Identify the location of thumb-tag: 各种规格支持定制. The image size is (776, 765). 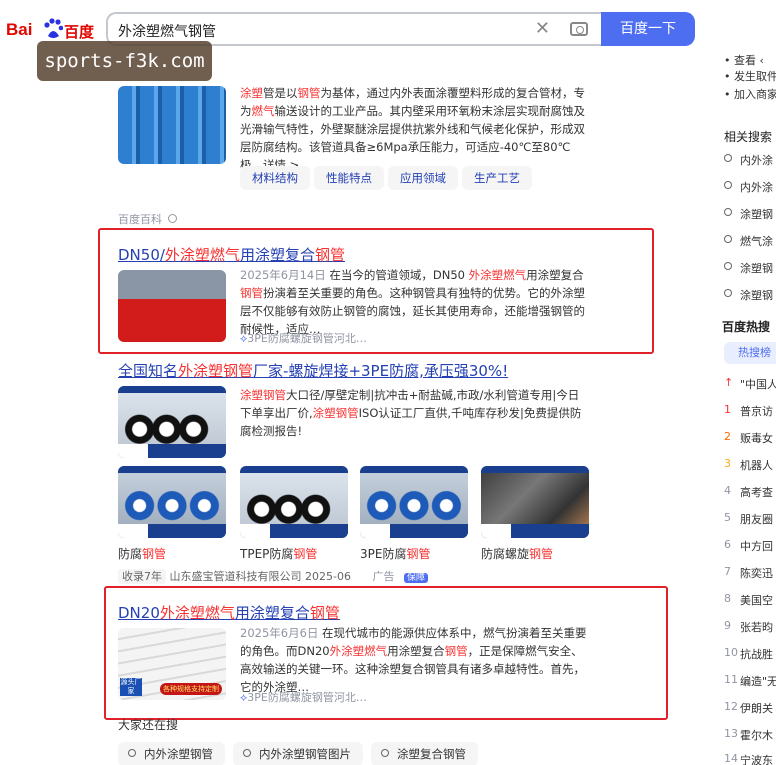
(191, 689).